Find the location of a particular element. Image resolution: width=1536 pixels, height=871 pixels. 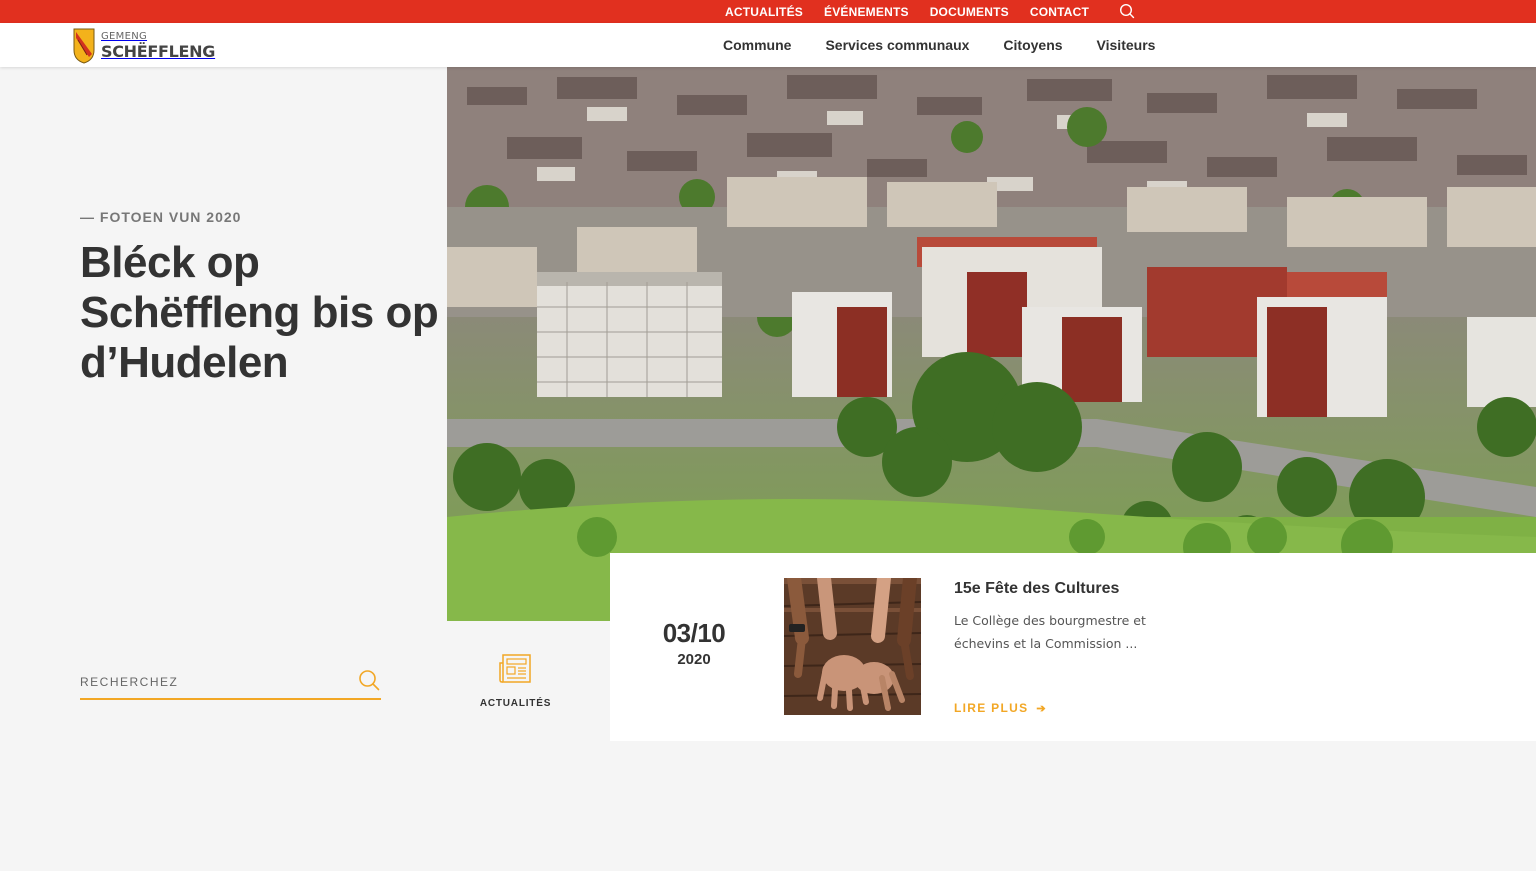

read-more-label: LIRE PLUS is located at coordinates (991, 708).